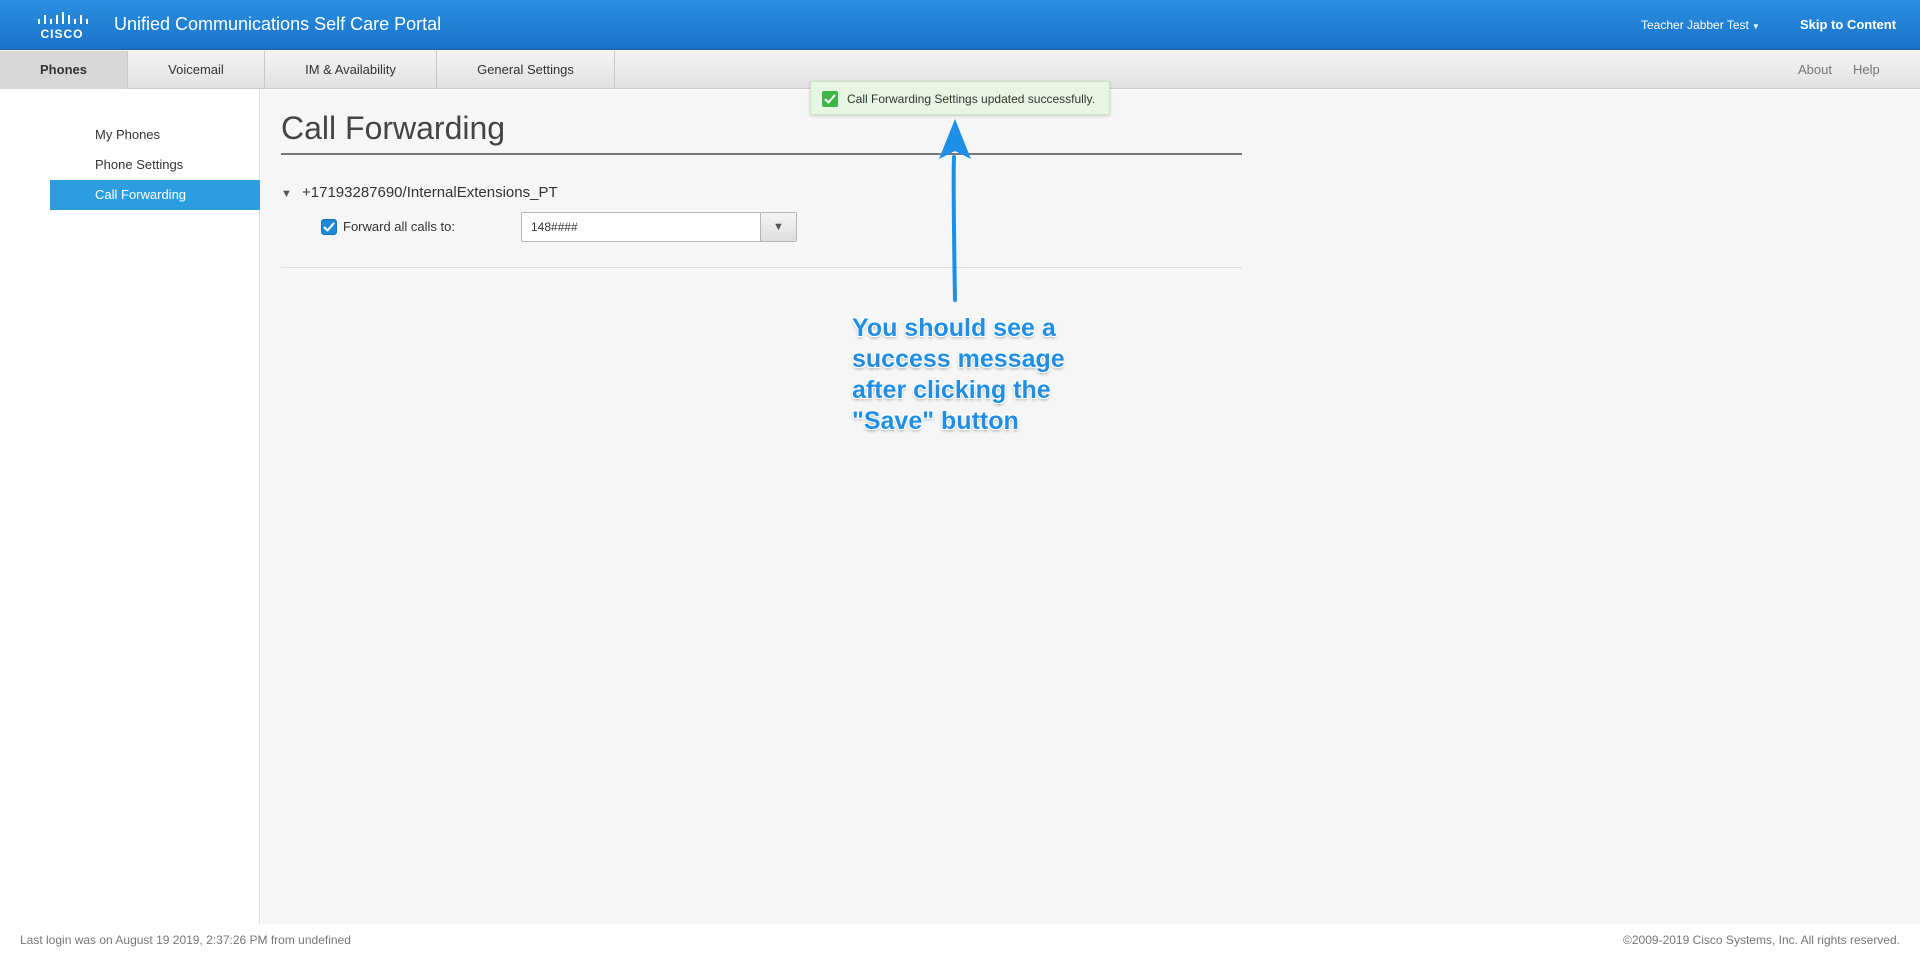  What do you see at coordinates (64, 70) in the screenshot?
I see `tab-phones: Phones` at bounding box center [64, 70].